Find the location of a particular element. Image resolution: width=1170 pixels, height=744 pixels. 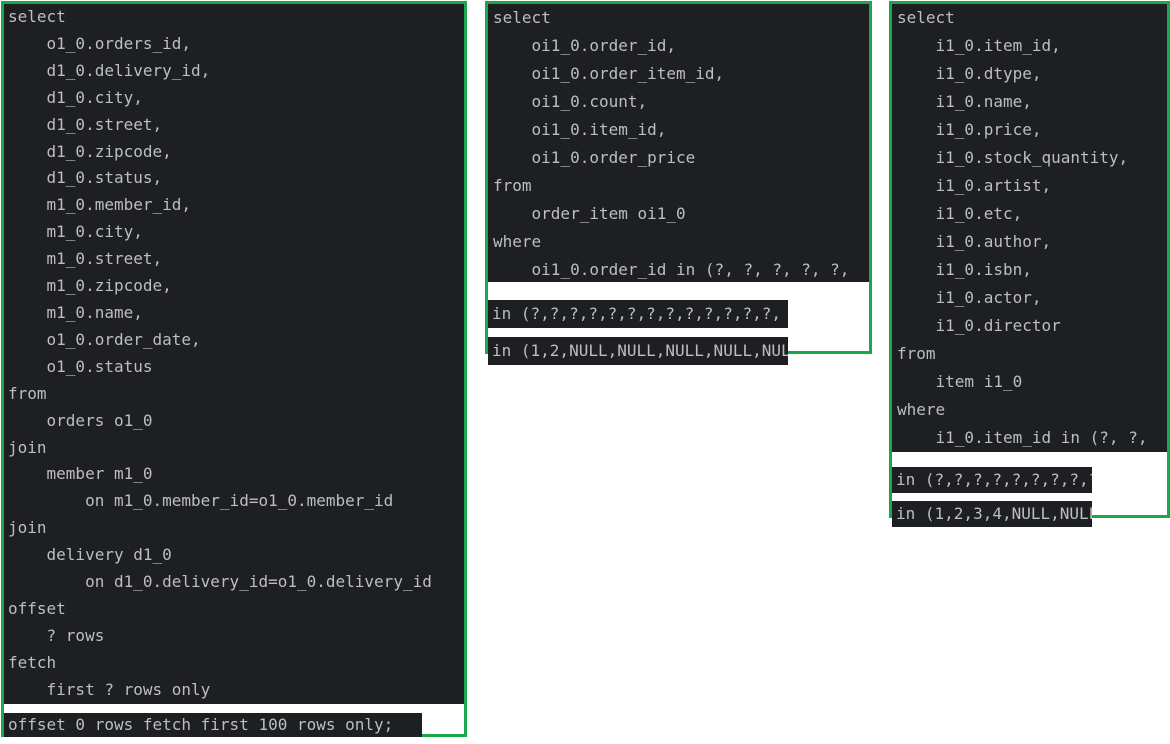

code-line: i1_0.actor, is located at coordinates (969, 297).